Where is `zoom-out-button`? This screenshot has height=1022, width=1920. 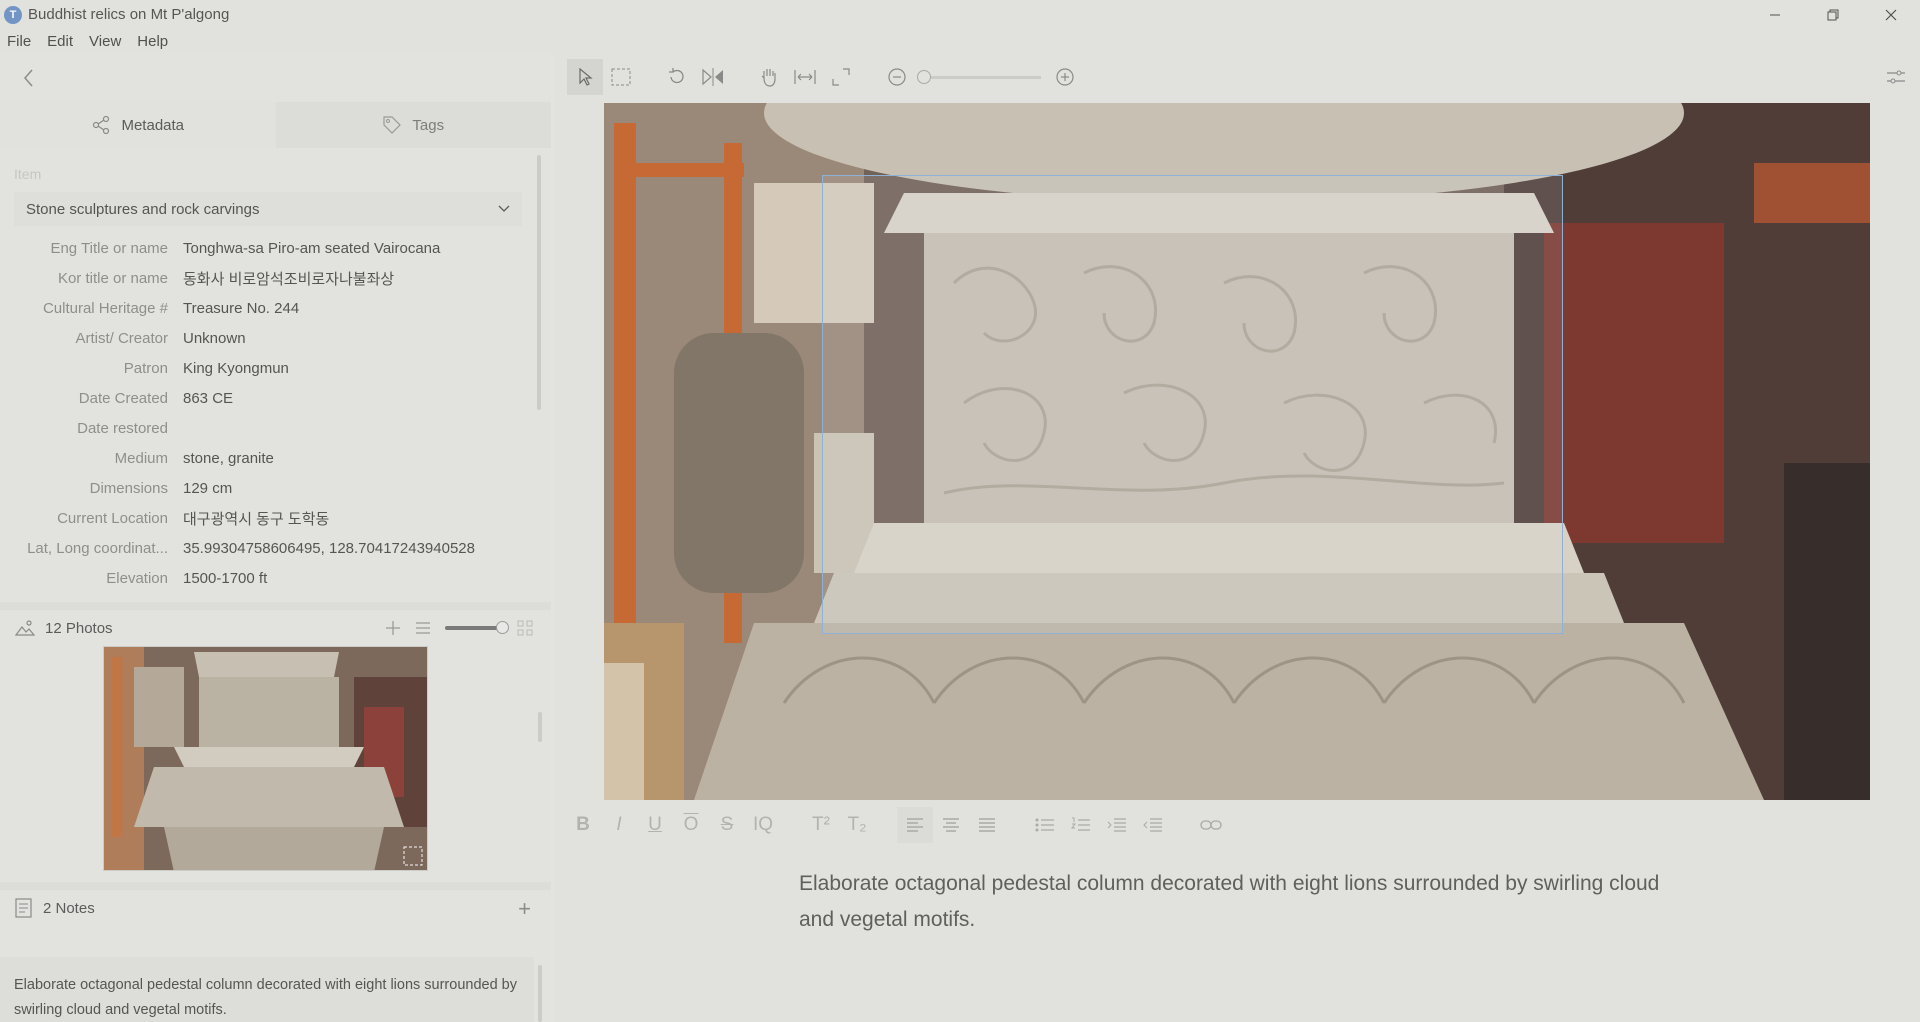 zoom-out-button is located at coordinates (897, 77).